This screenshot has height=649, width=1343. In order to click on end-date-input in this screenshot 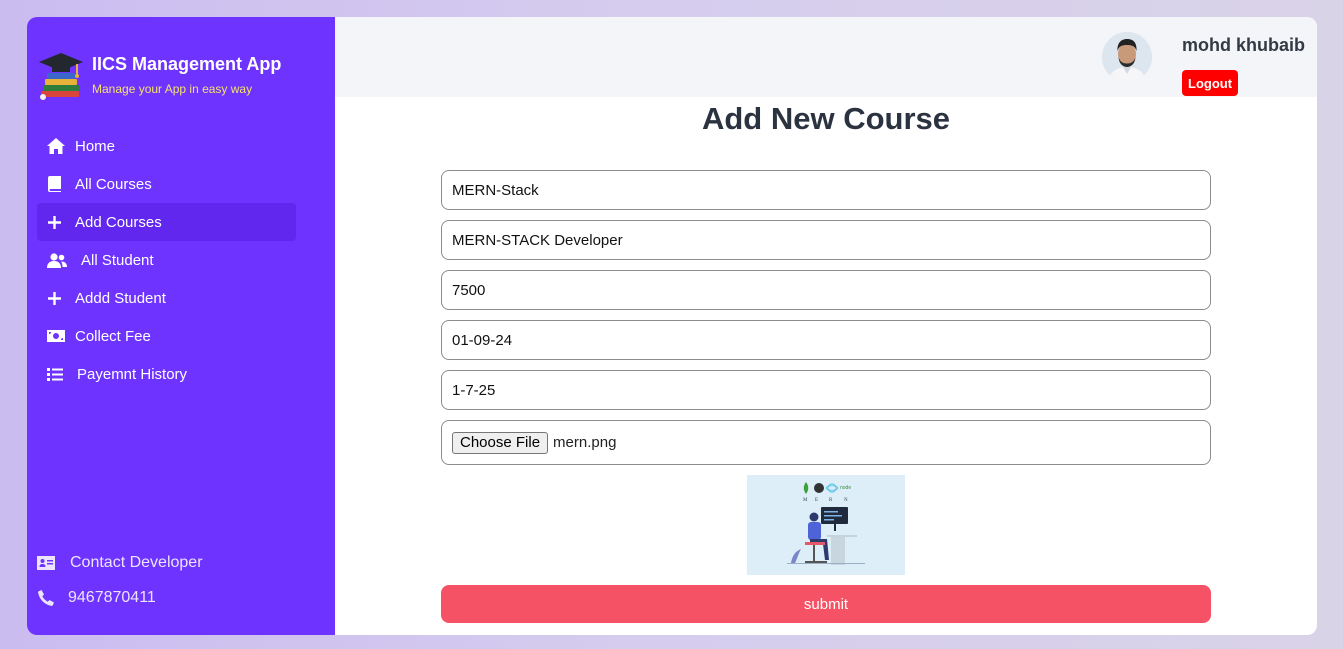, I will do `click(826, 390)`.